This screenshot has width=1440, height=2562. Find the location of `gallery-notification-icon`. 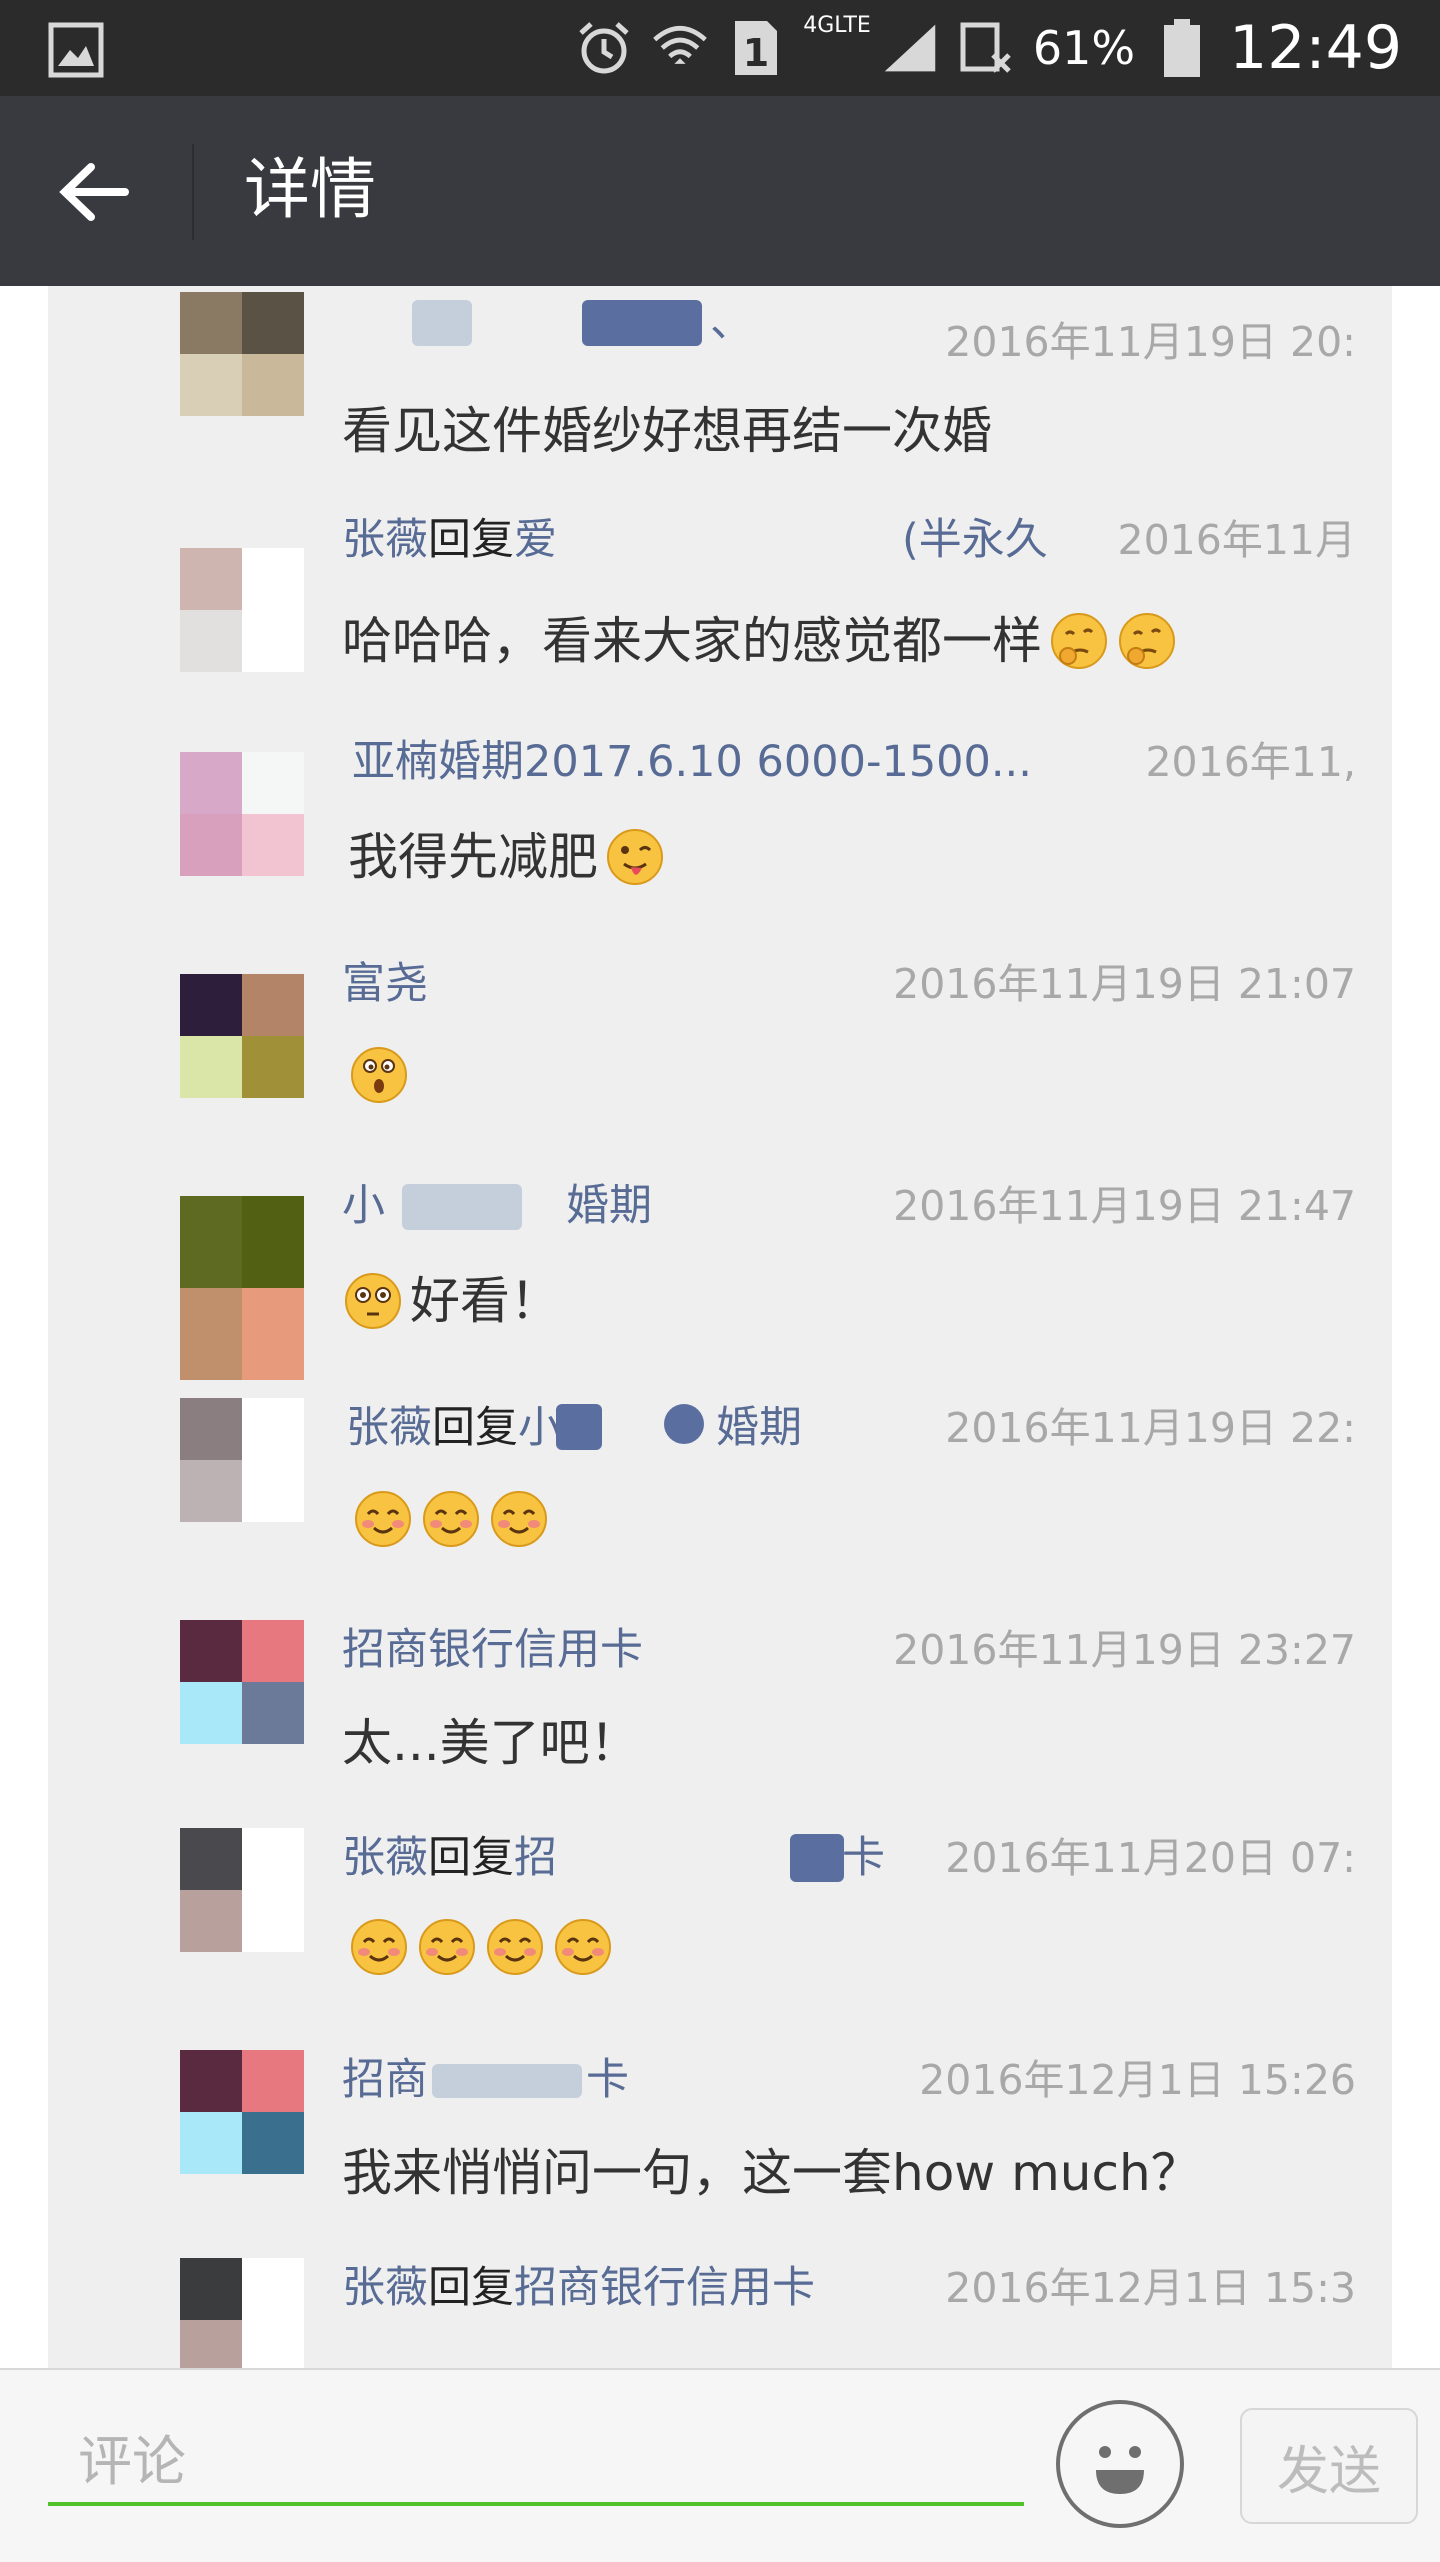

gallery-notification-icon is located at coordinates (76, 50).